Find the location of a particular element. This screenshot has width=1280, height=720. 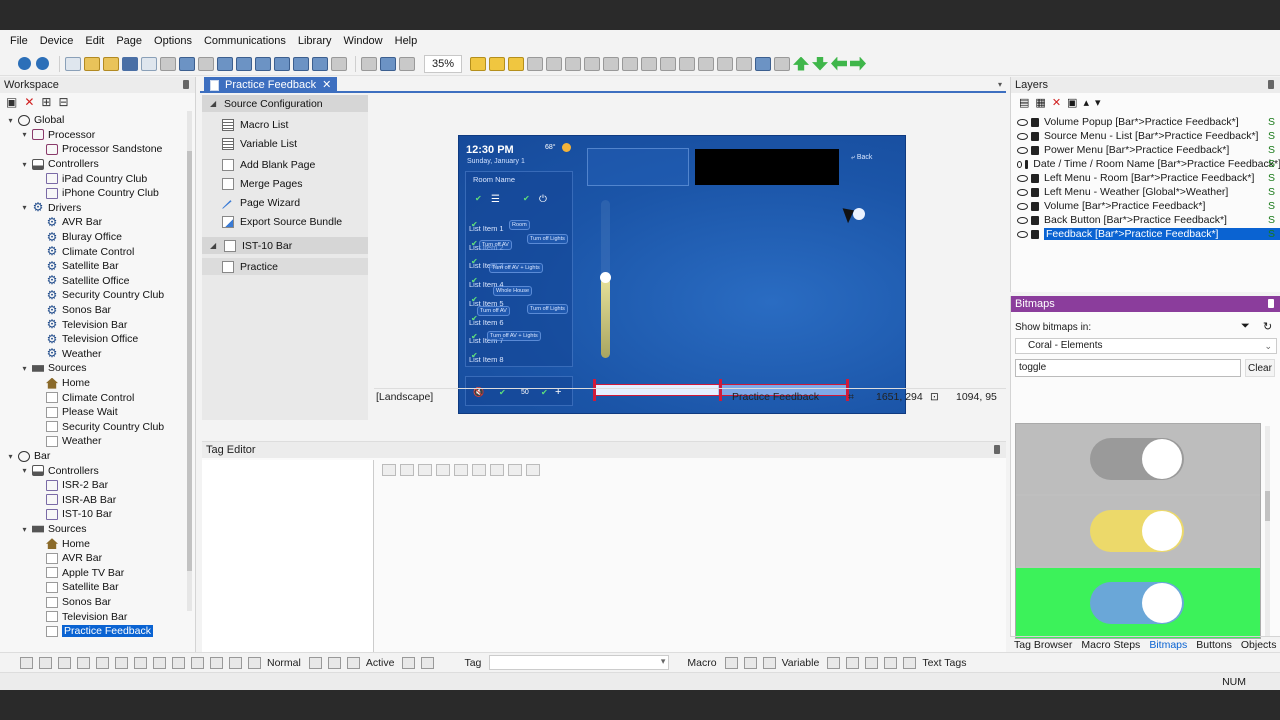

fit-icon is located at coordinates (782, 63).